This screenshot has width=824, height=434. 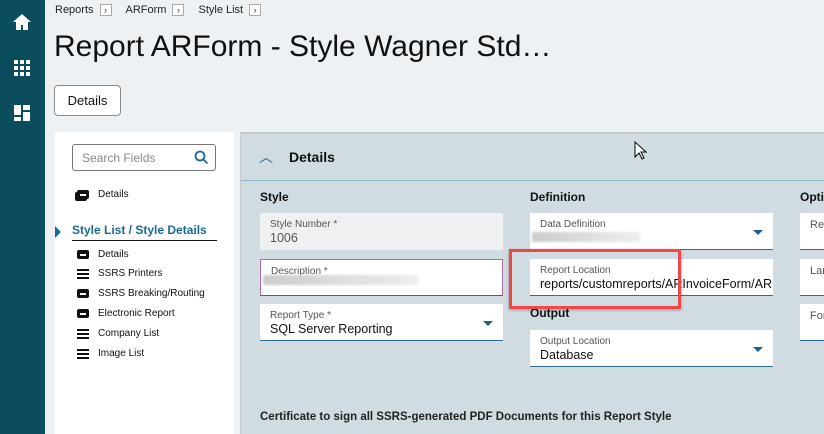 What do you see at coordinates (651, 231) in the screenshot?
I see `data-definition-select: Data Definition` at bounding box center [651, 231].